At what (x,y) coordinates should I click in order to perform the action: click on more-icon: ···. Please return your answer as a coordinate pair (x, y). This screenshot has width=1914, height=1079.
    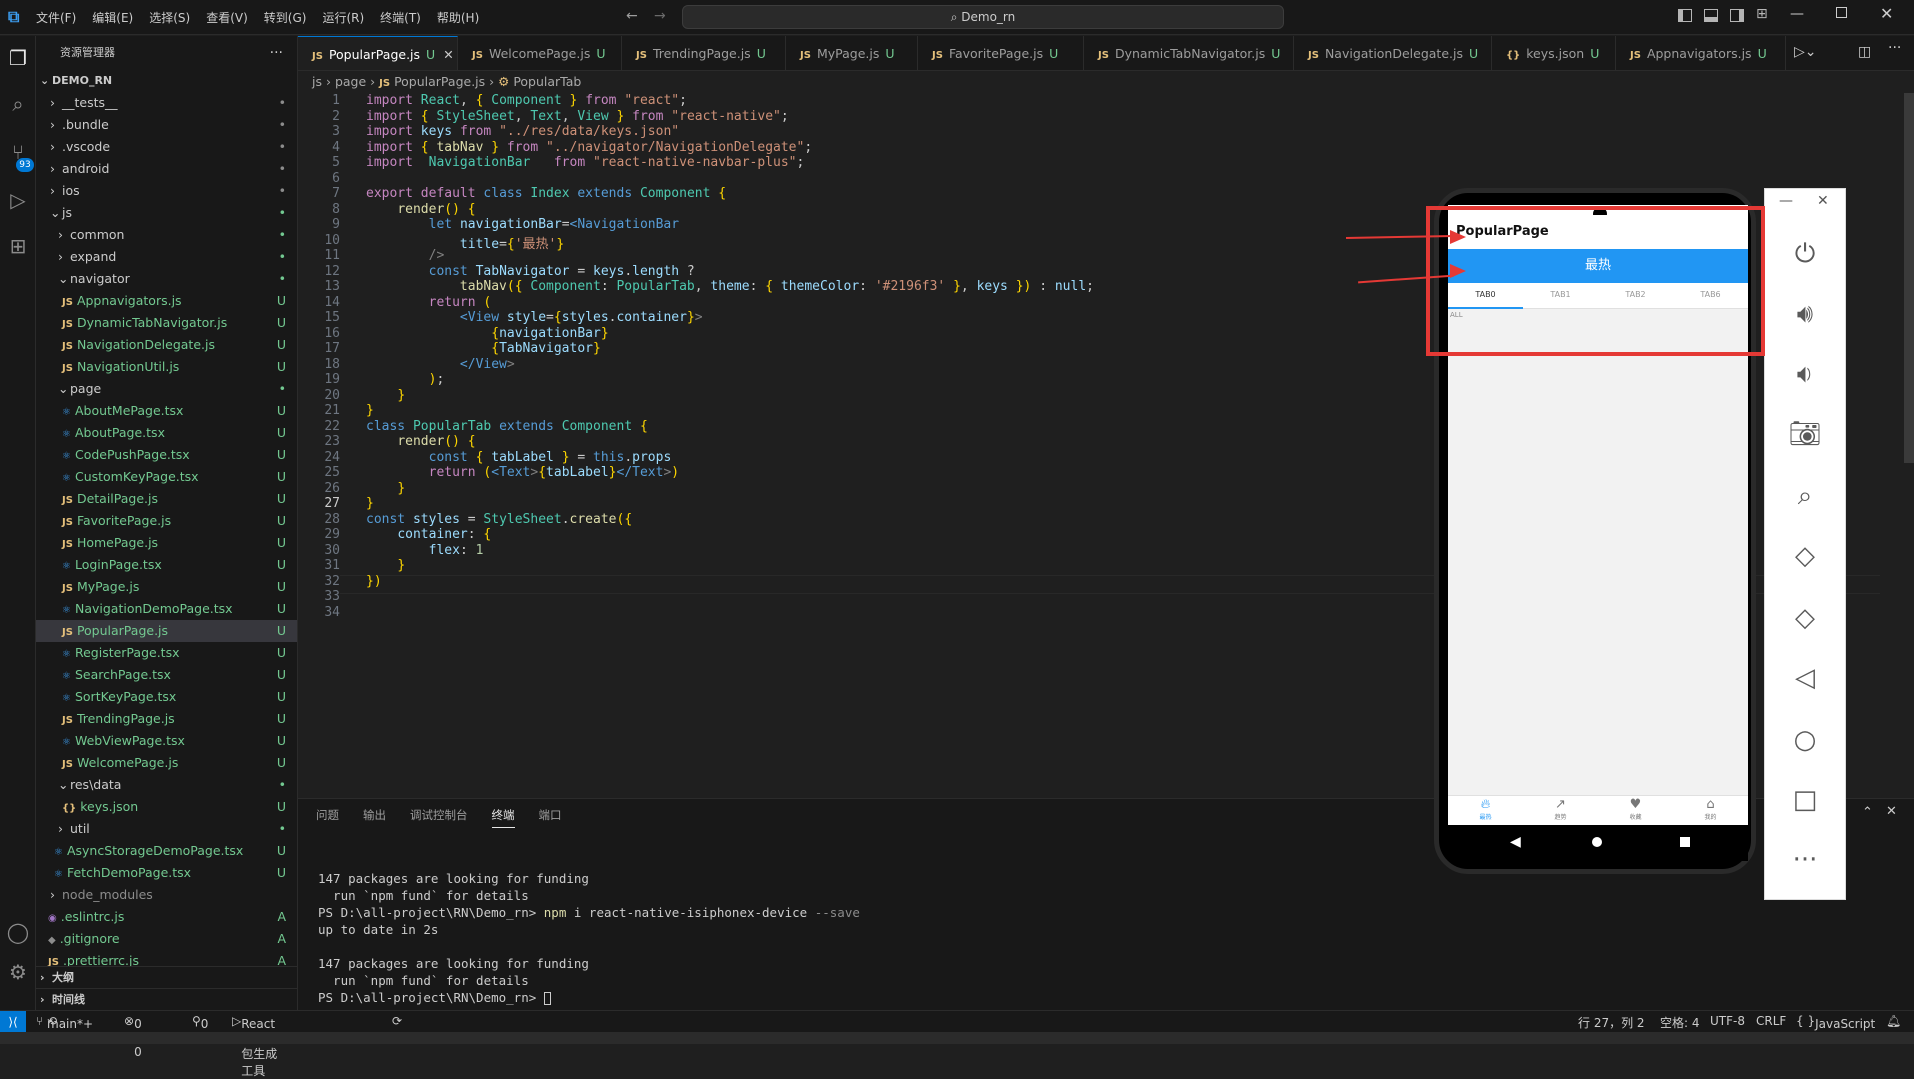
    Looking at the image, I should click on (1805, 860).